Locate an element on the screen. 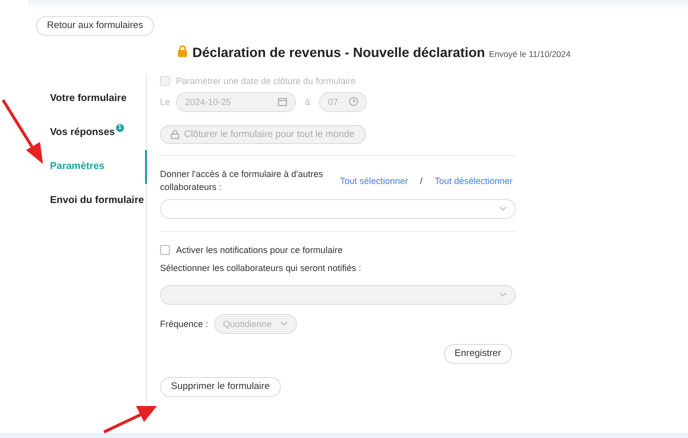 The width and height of the screenshot is (688, 438). checkbox is located at coordinates (165, 249).